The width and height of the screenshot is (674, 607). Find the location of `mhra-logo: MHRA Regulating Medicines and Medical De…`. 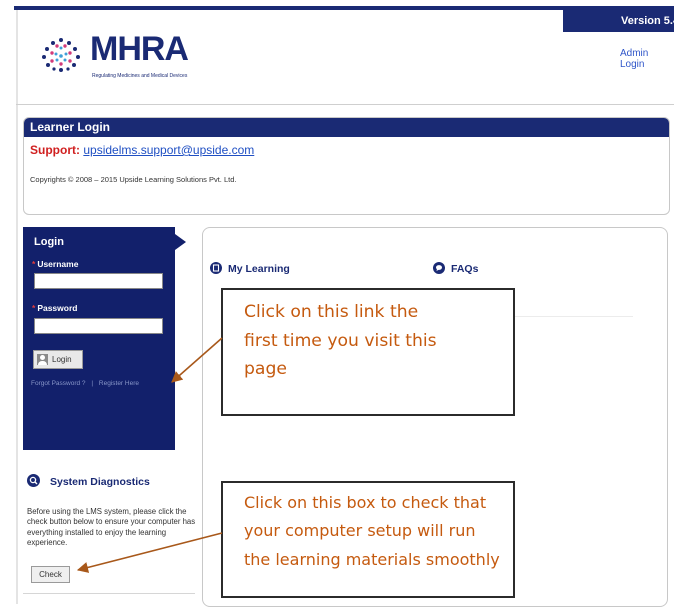

mhra-logo: MHRA Regulating Medicines and Medical De… is located at coordinates (123, 58).